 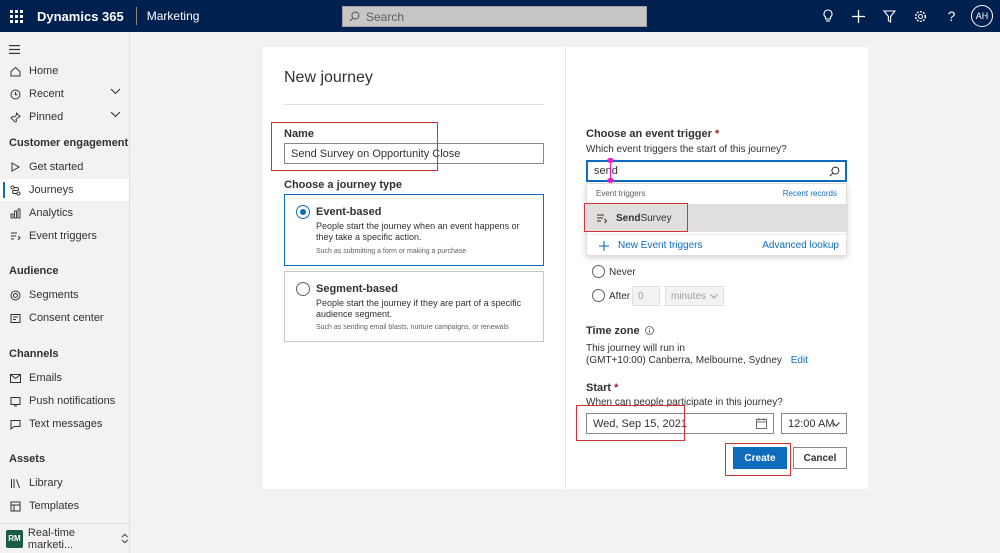 I want to click on area-badge: RM, so click(x=14, y=538).